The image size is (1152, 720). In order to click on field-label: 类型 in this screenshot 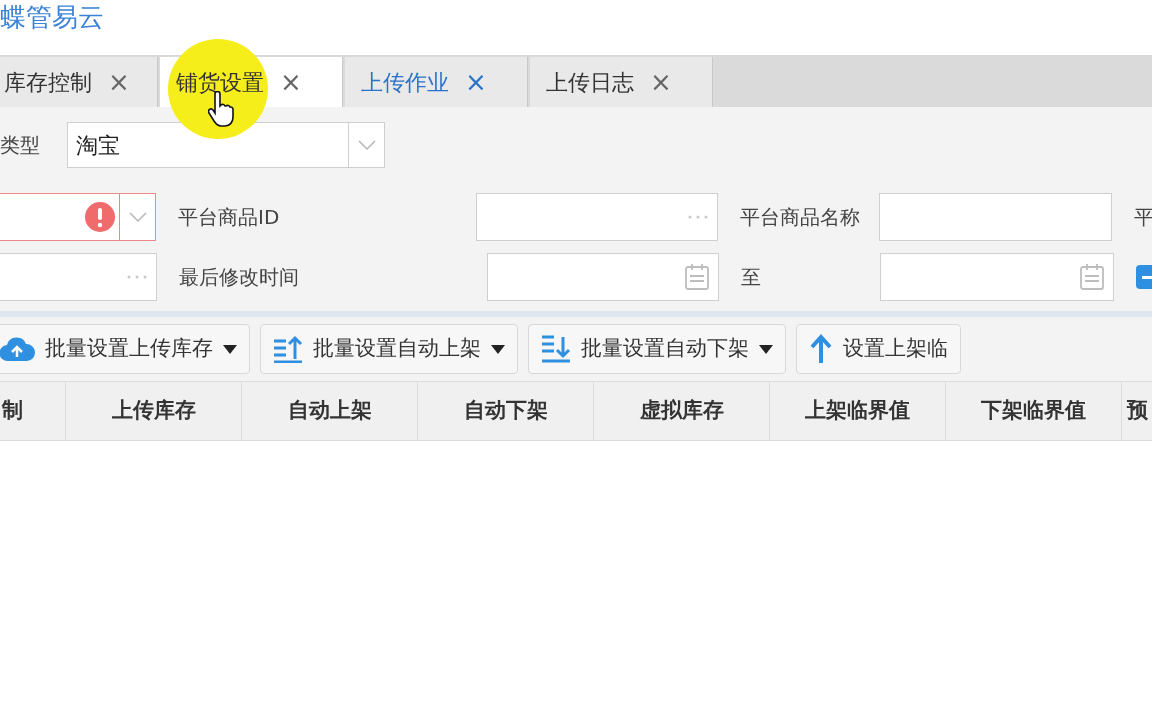, I will do `click(20, 145)`.